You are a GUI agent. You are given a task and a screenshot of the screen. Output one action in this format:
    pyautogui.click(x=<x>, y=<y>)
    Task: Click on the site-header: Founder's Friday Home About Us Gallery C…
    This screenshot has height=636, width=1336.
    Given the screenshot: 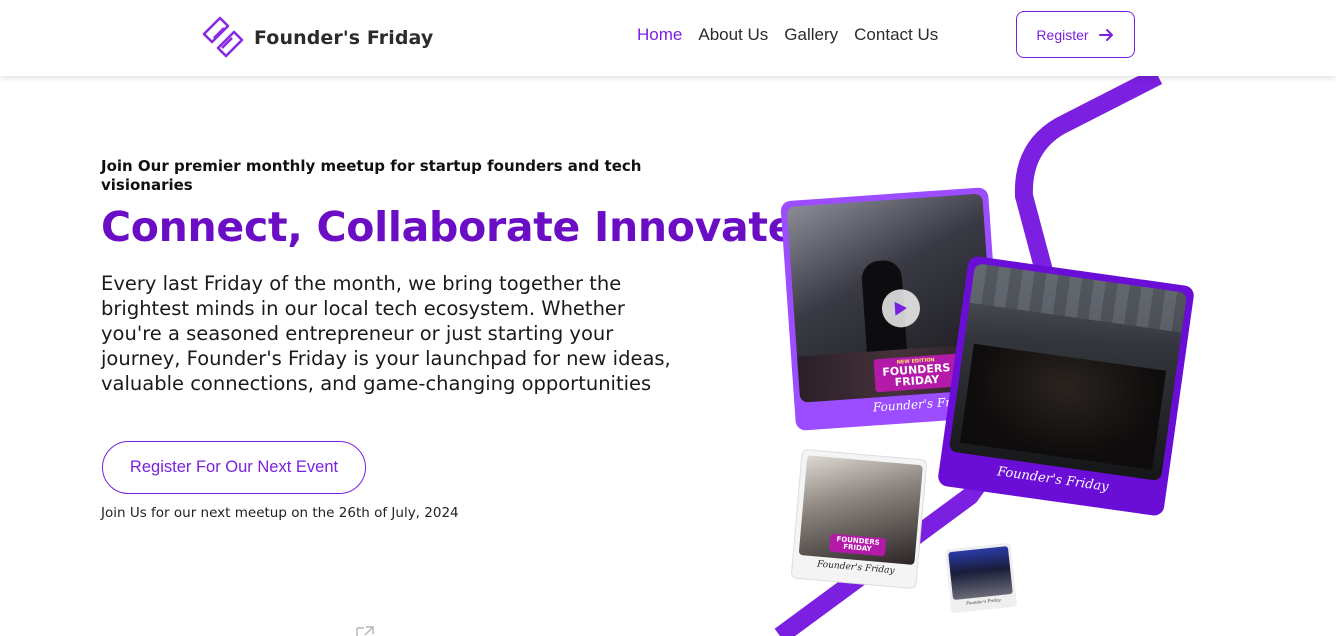 What is the action you would take?
    pyautogui.click(x=668, y=38)
    